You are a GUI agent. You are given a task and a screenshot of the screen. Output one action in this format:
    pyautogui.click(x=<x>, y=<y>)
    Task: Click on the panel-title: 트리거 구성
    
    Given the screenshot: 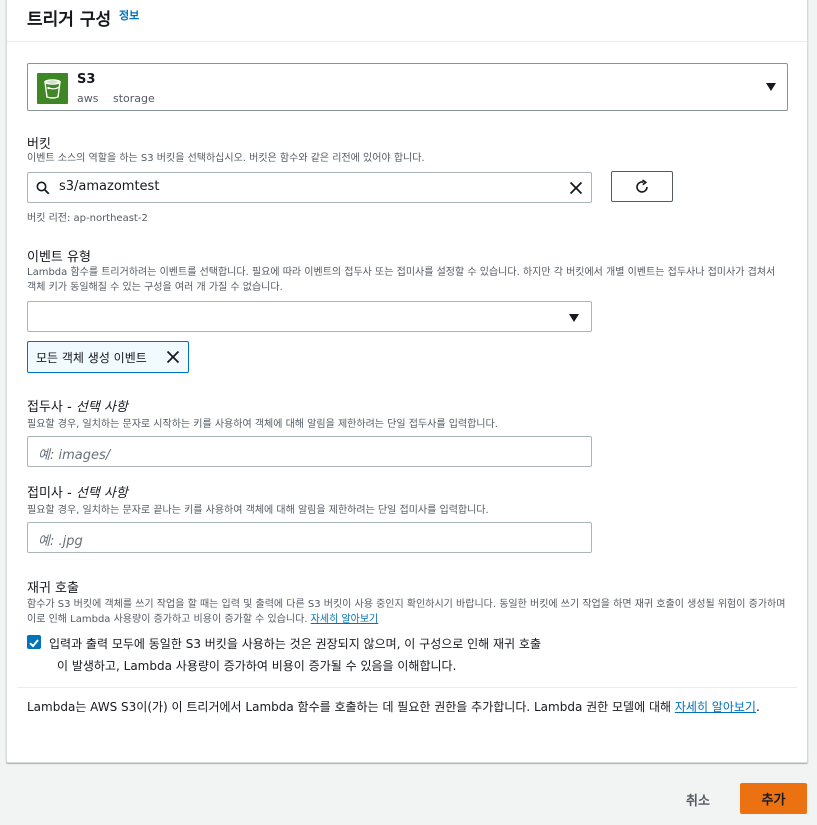 What is the action you would take?
    pyautogui.click(x=69, y=20)
    